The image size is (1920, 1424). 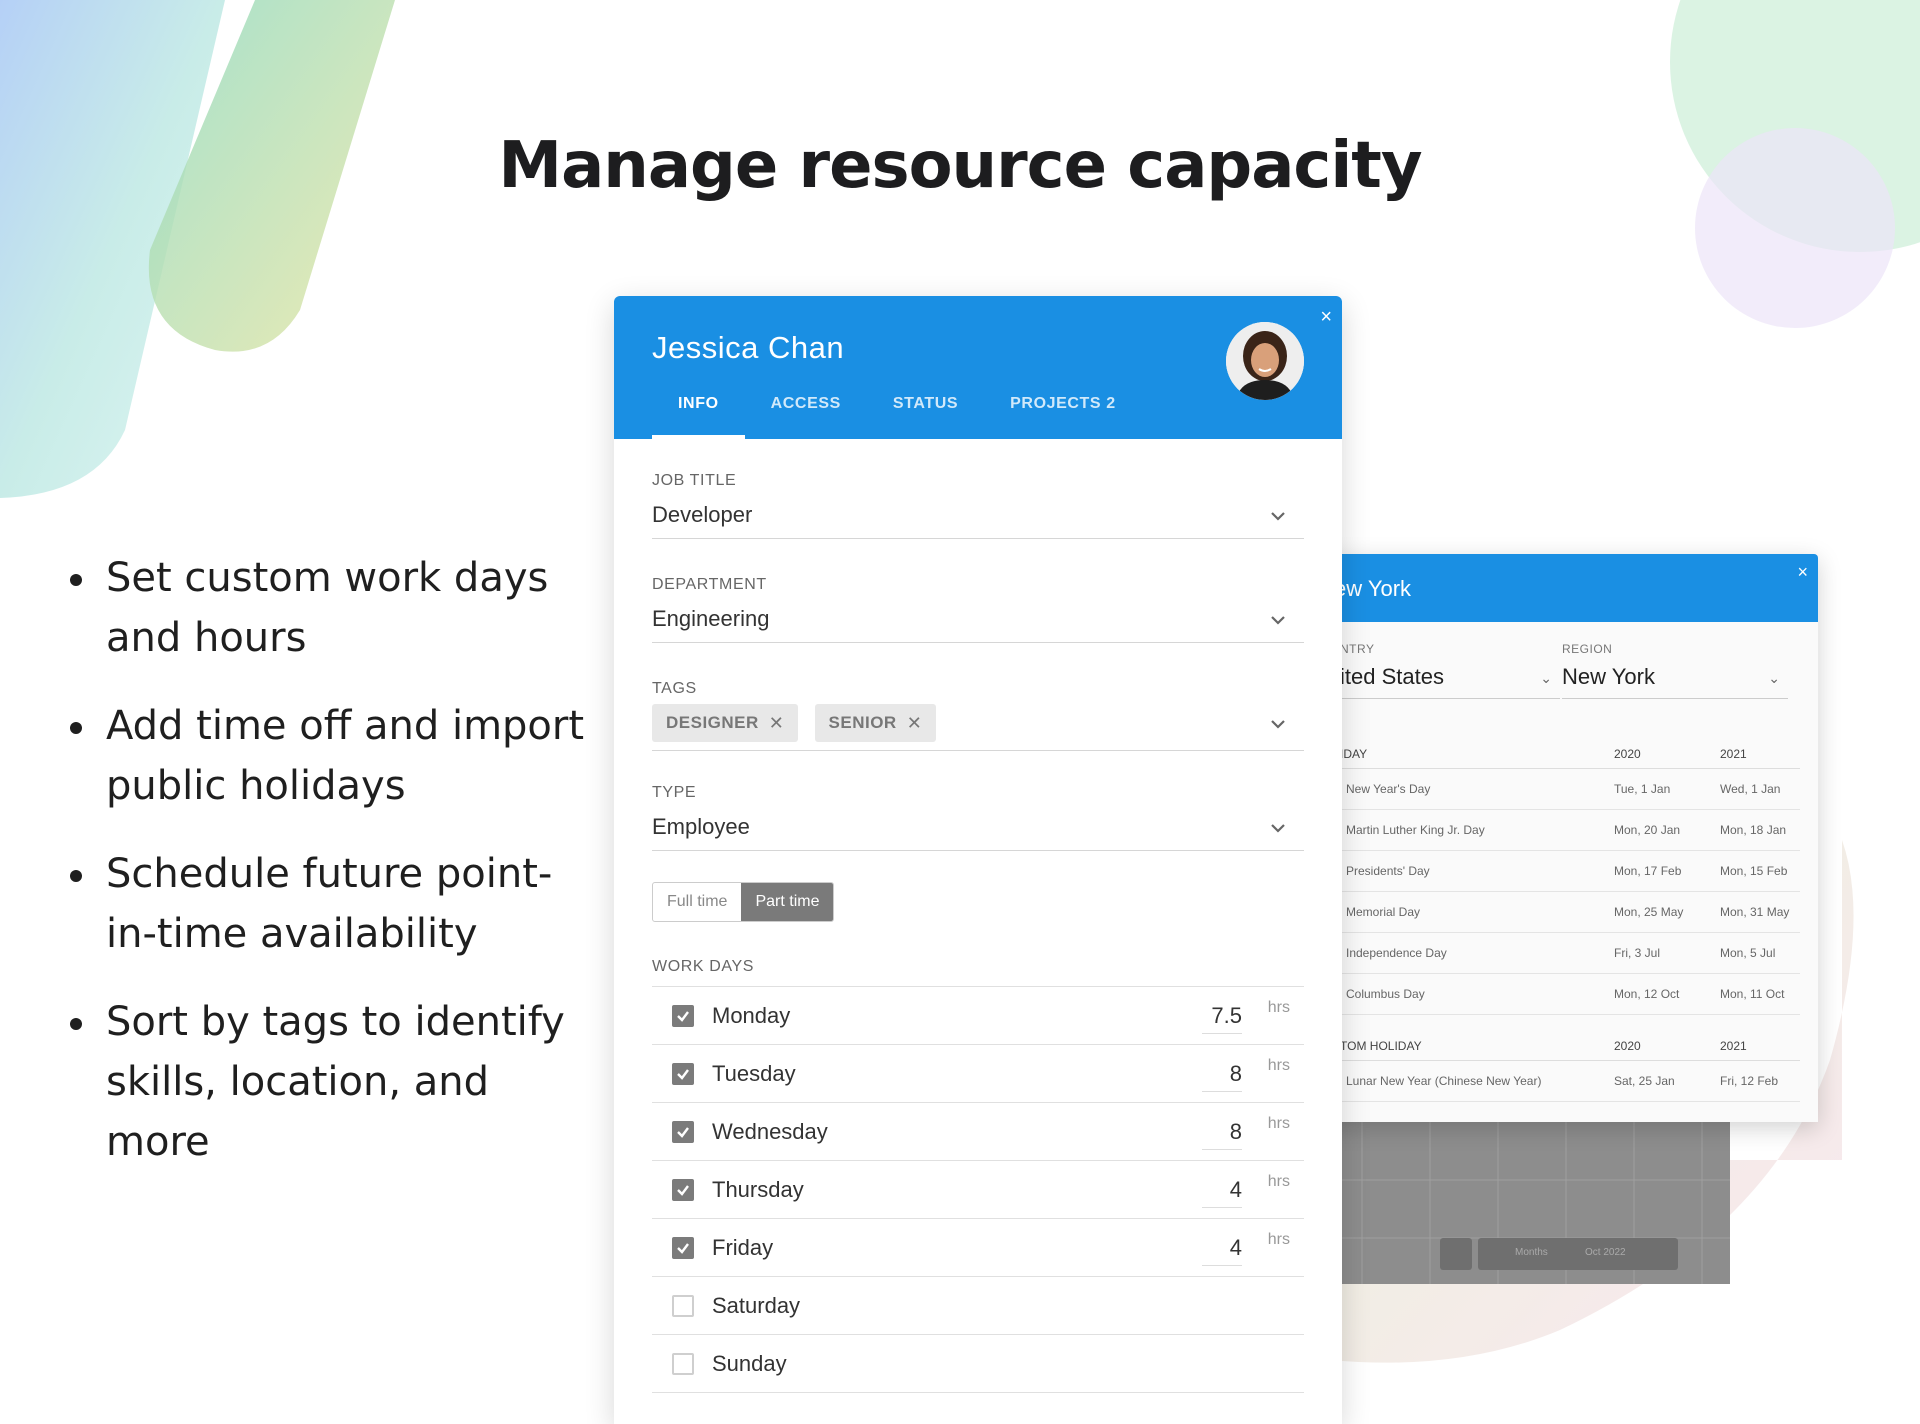 What do you see at coordinates (1388, 871) in the screenshot?
I see `holiday-name: Presidents' Day` at bounding box center [1388, 871].